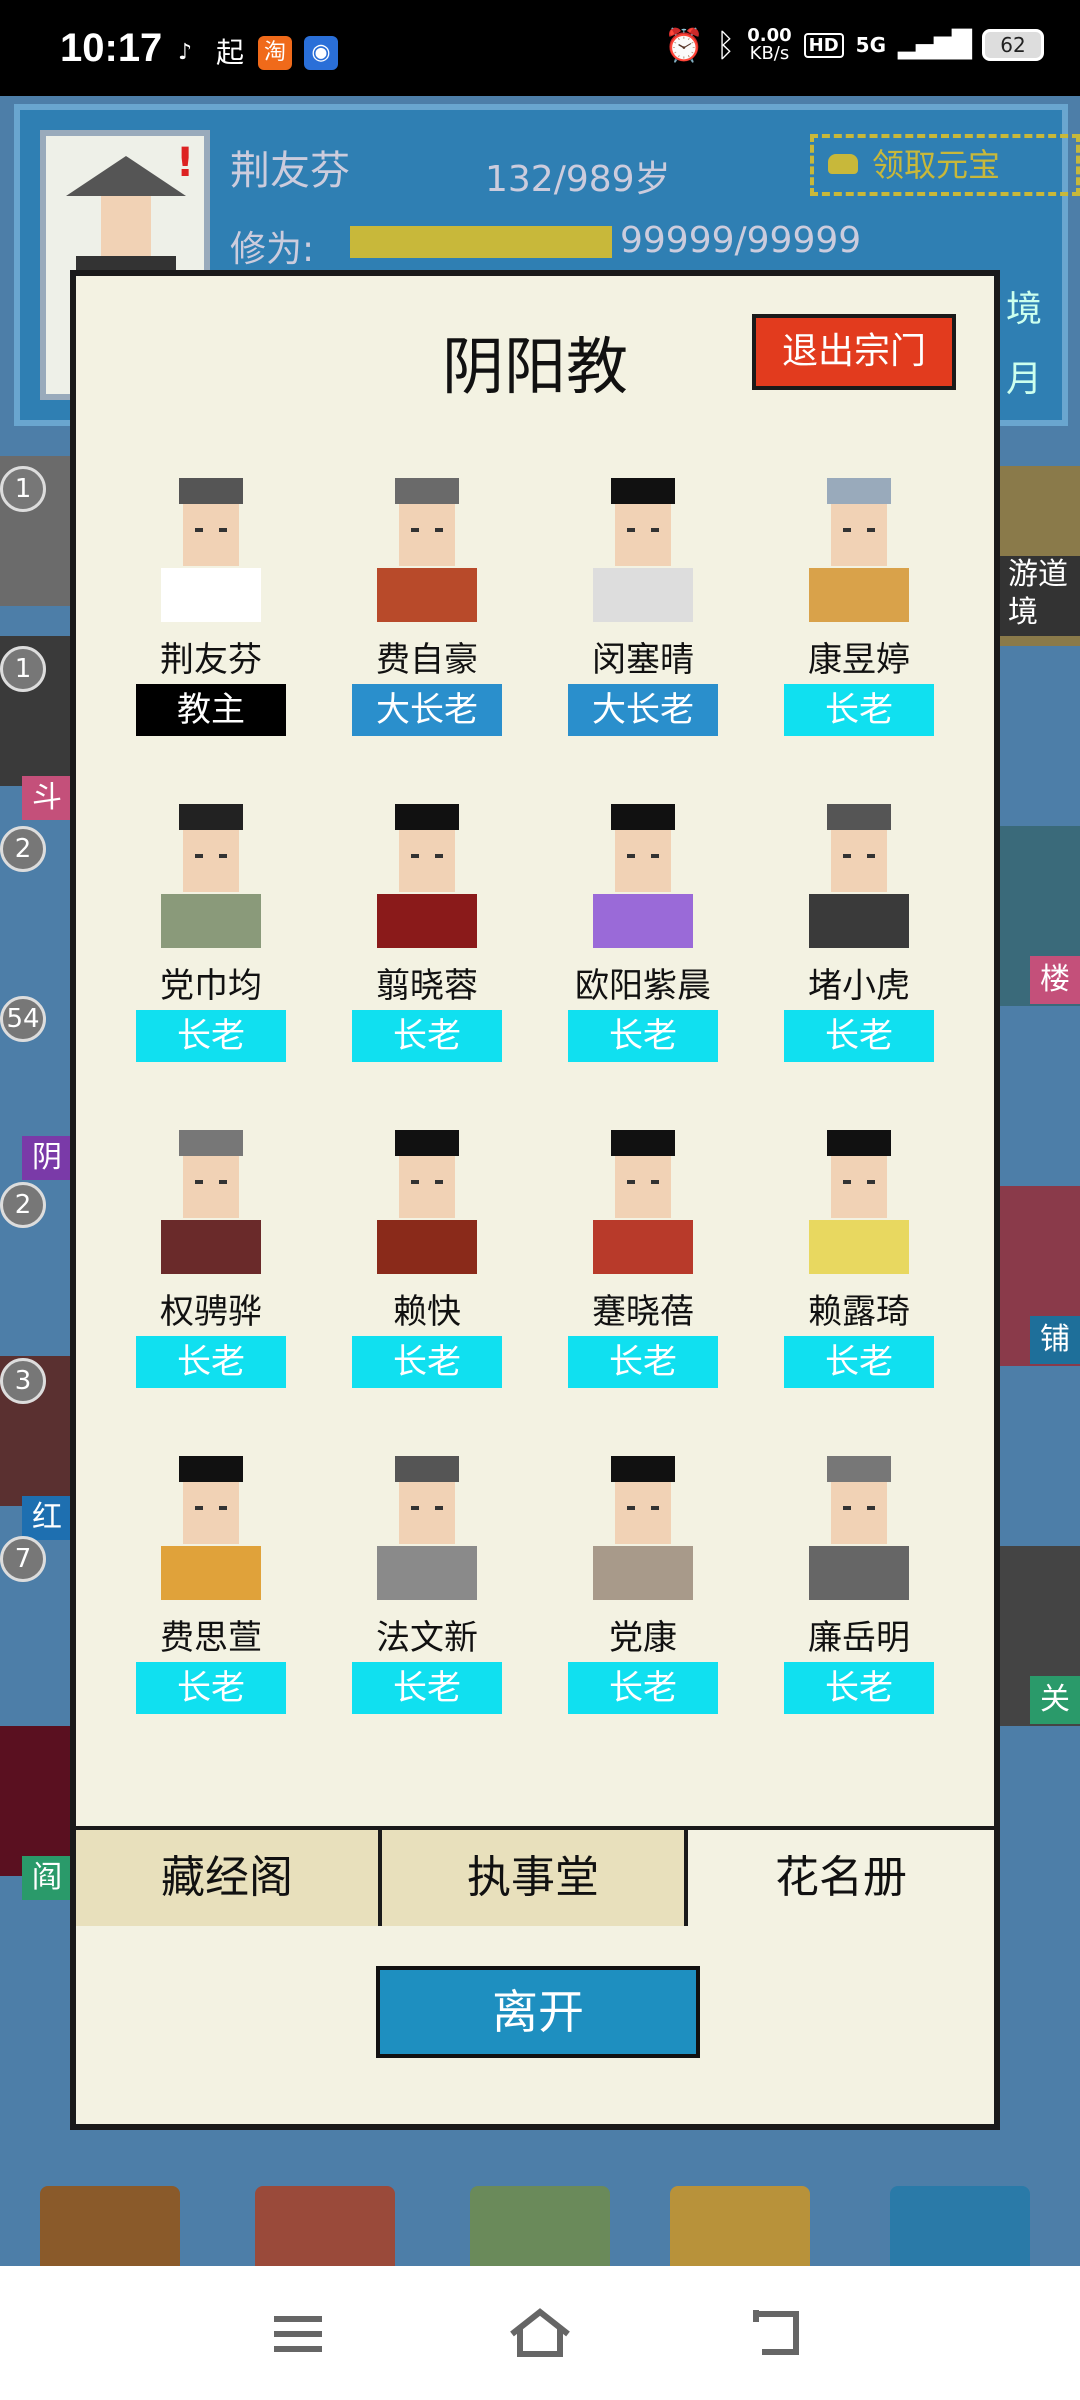 The height and width of the screenshot is (2400, 1080). I want to click on tab-roster: 花名册, so click(841, 1878).